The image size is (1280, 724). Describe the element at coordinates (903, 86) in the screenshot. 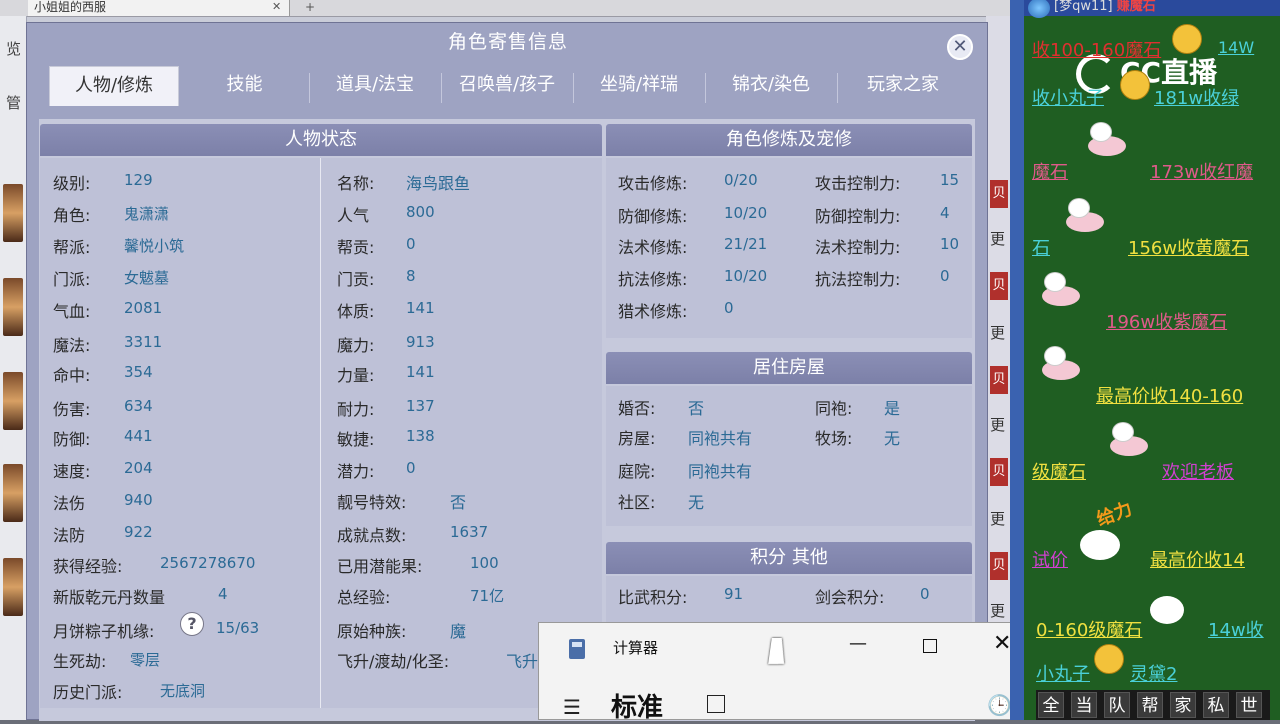

I see `tab-home: 玩家之家` at that location.